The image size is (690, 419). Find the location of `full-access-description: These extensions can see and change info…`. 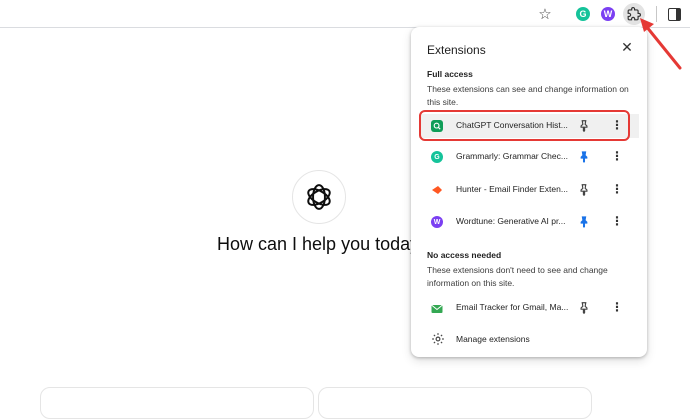

full-access-description: These extensions can see and change info… is located at coordinates (528, 95).